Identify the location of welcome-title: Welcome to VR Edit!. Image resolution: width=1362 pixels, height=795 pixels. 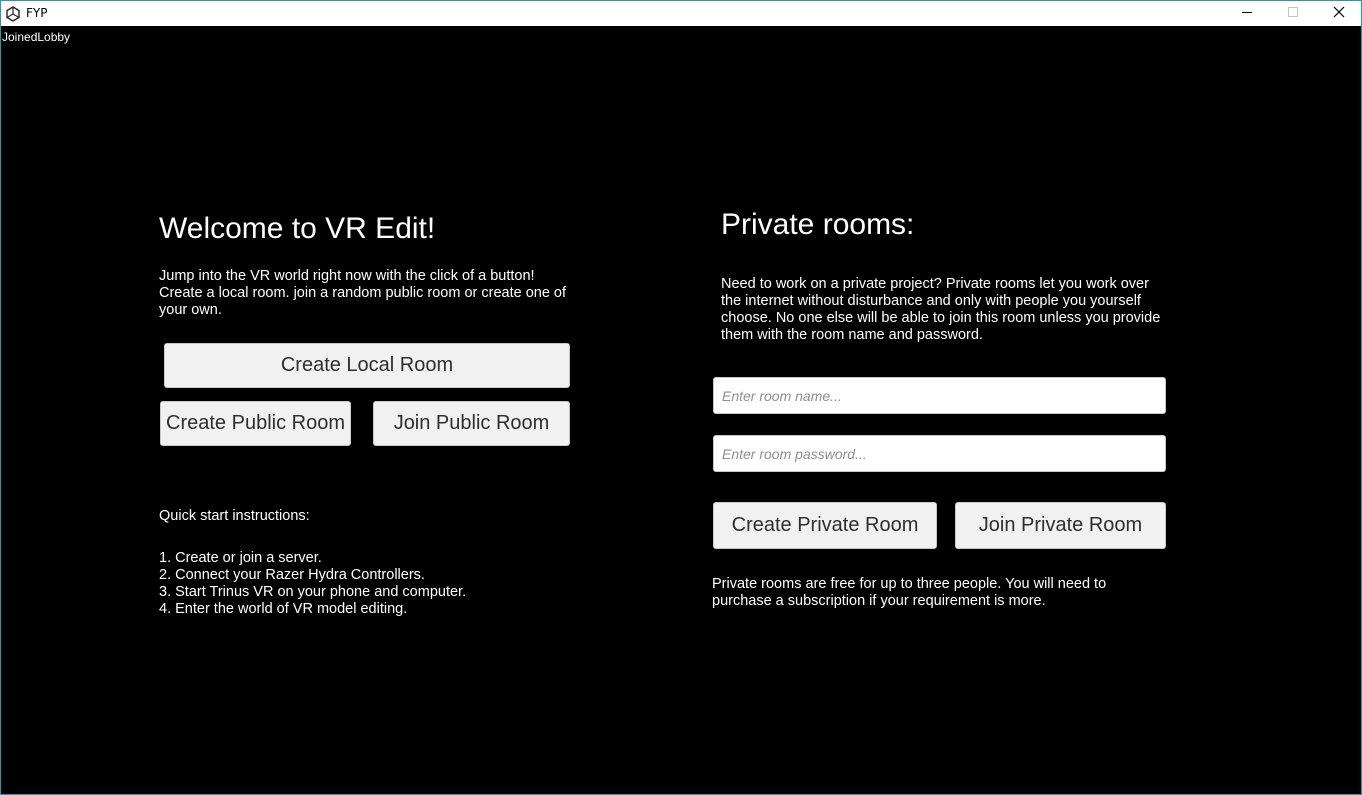
(297, 228).